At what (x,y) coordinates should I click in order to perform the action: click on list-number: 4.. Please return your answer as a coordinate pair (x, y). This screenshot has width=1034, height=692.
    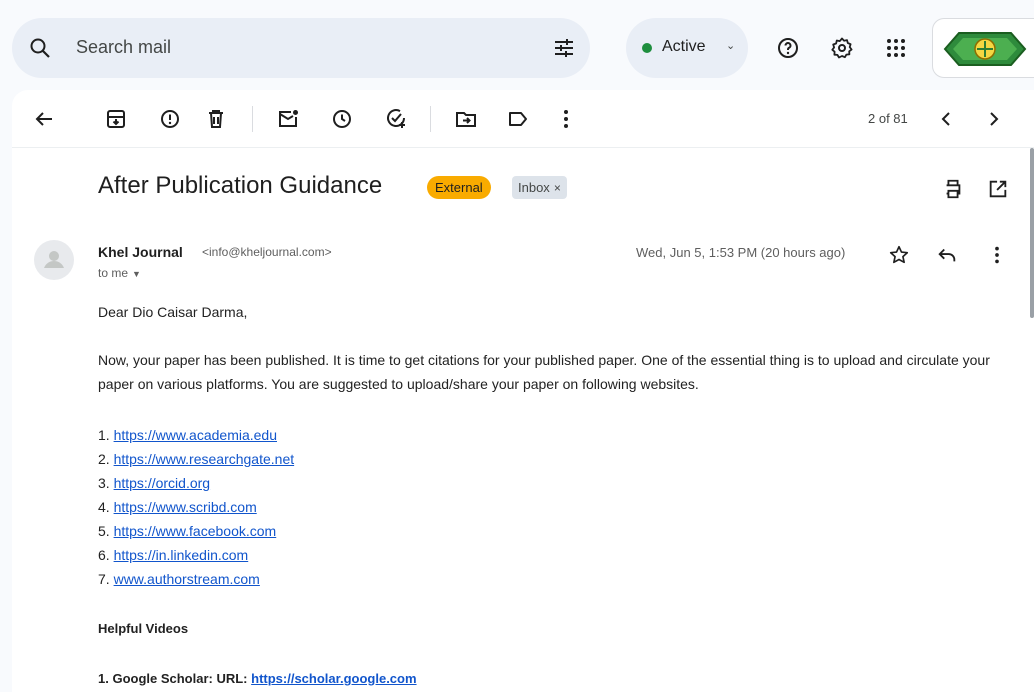
    Looking at the image, I should click on (104, 507).